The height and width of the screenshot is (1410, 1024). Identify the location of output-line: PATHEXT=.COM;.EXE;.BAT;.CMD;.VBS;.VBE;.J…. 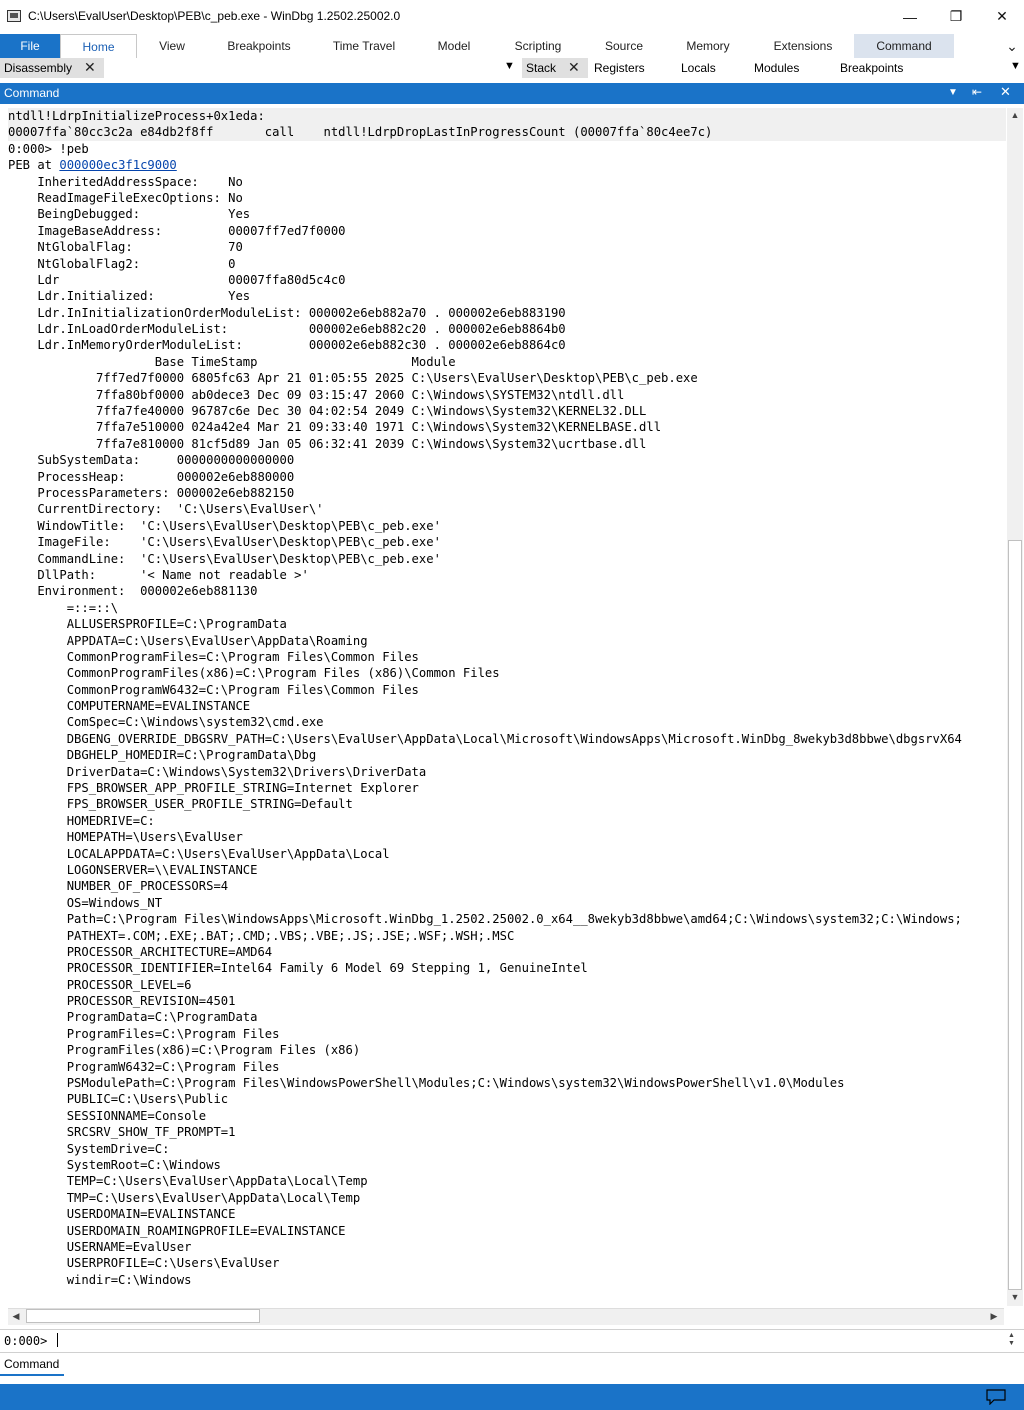
(261, 935).